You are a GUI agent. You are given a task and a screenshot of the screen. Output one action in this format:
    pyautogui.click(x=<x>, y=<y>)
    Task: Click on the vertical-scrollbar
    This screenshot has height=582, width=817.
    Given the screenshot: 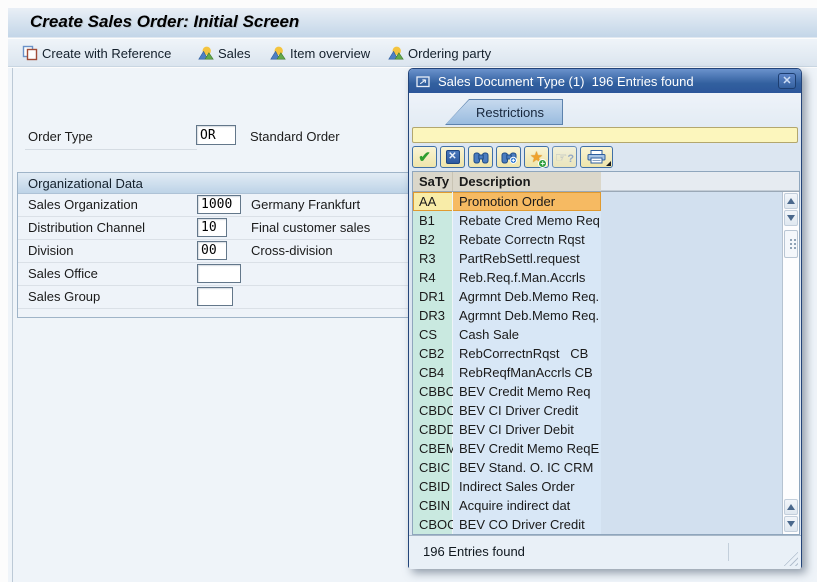 What is the action you would take?
    pyautogui.click(x=790, y=363)
    